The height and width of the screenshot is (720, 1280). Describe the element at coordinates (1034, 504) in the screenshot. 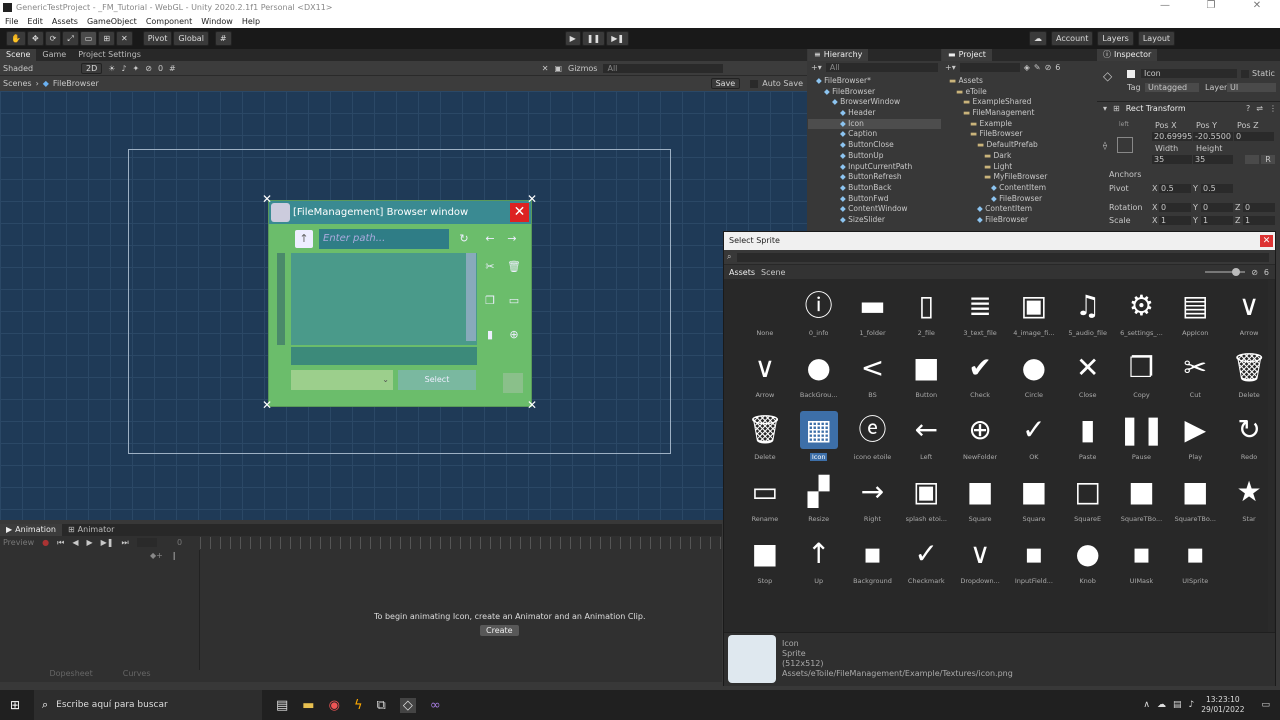

I see `sprite-item: ■ Square` at that location.